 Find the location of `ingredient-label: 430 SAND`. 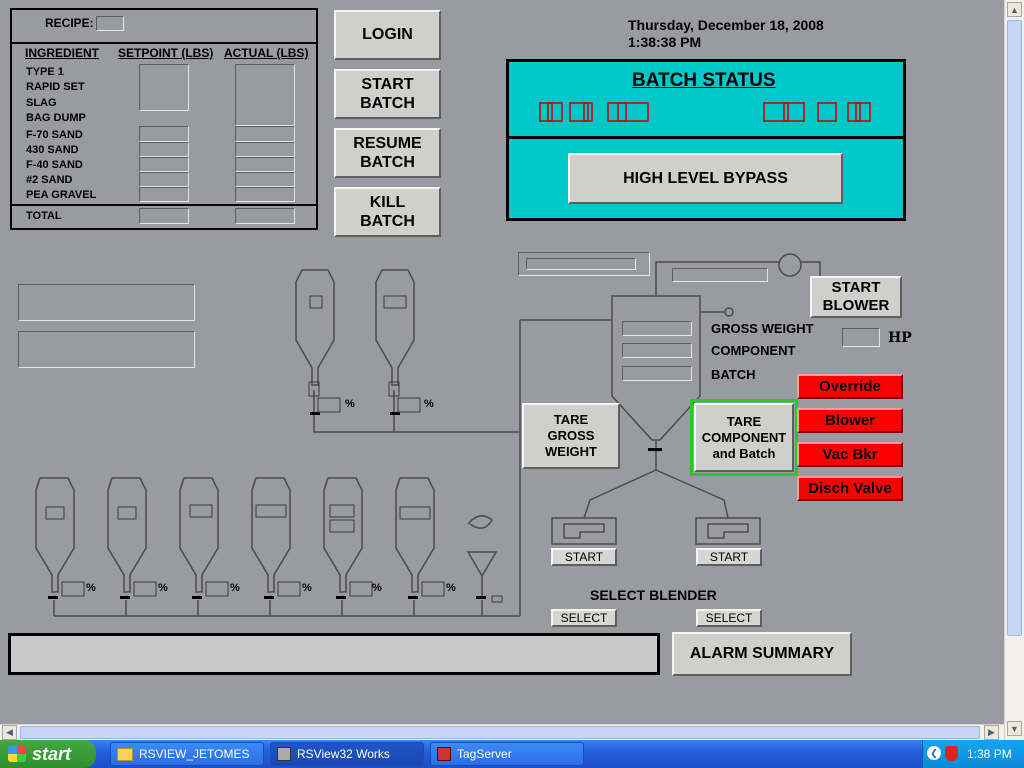

ingredient-label: 430 SAND is located at coordinates (52, 150).